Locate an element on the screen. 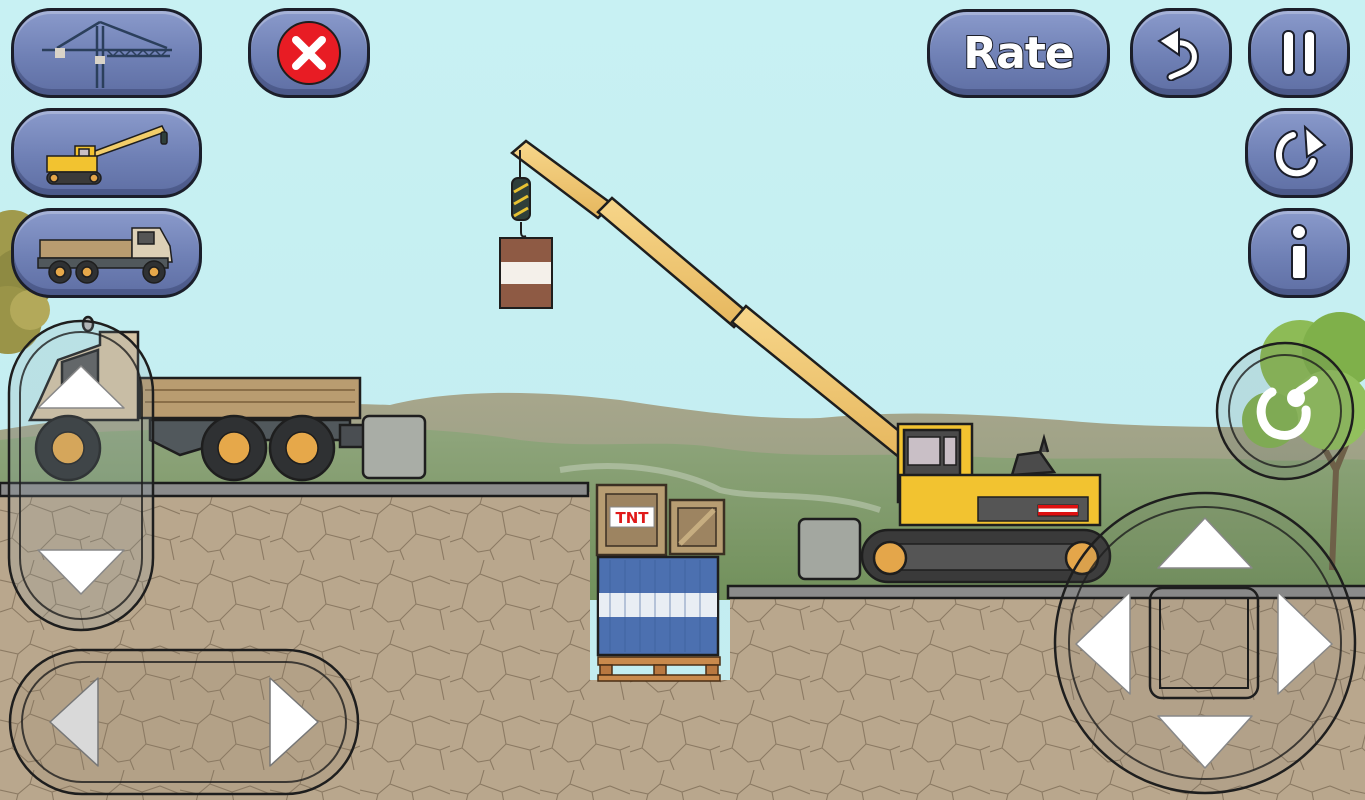 The width and height of the screenshot is (1365, 800). pause-icon is located at coordinates (1299, 53).